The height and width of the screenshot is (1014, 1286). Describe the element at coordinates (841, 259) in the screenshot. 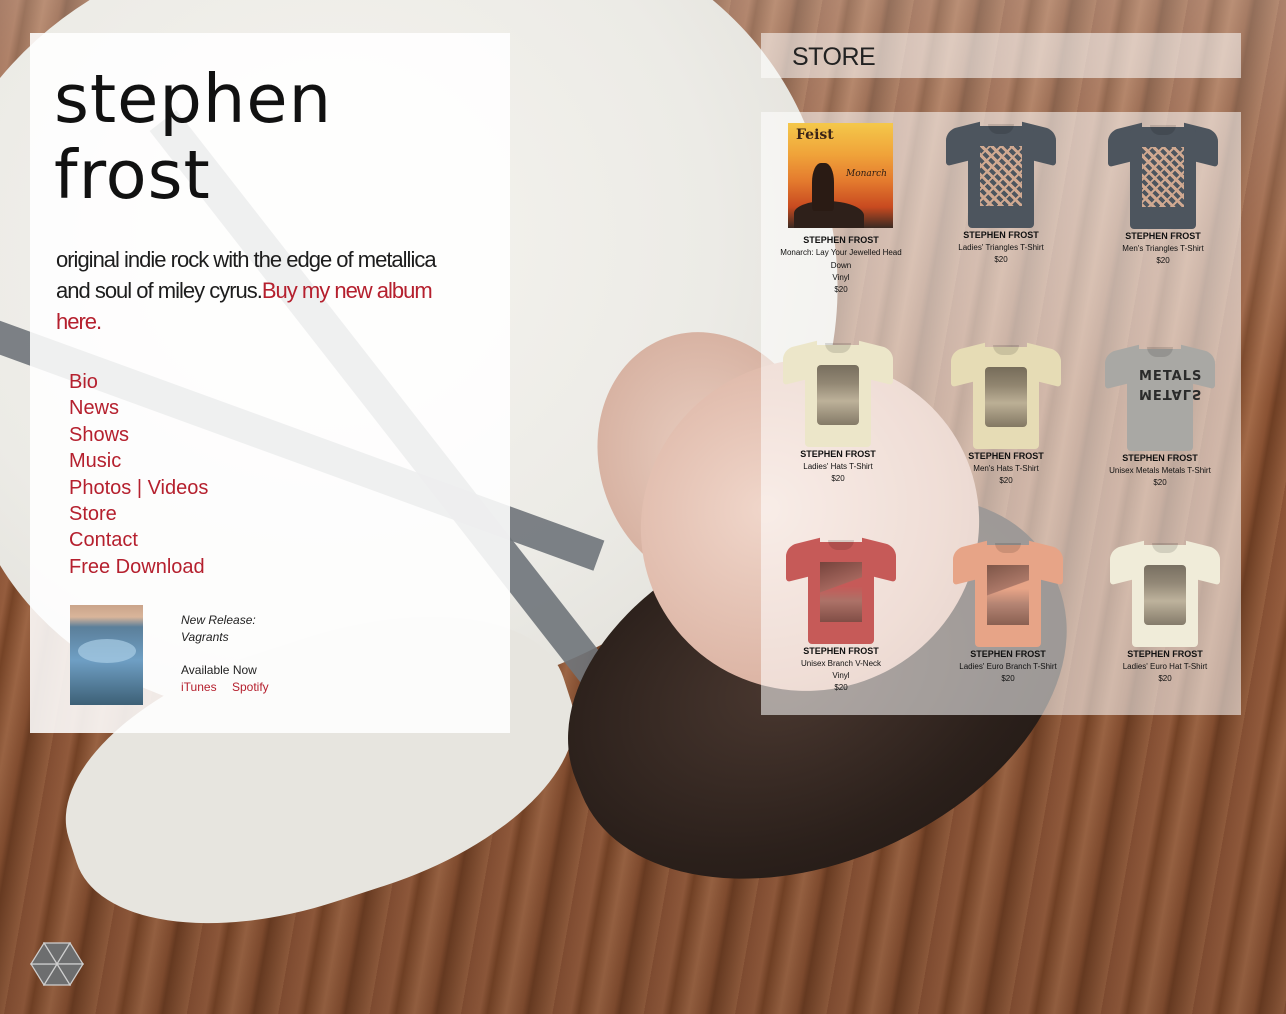

I see `product-name: Monarch: Lay Your Jewelled Head Down` at that location.